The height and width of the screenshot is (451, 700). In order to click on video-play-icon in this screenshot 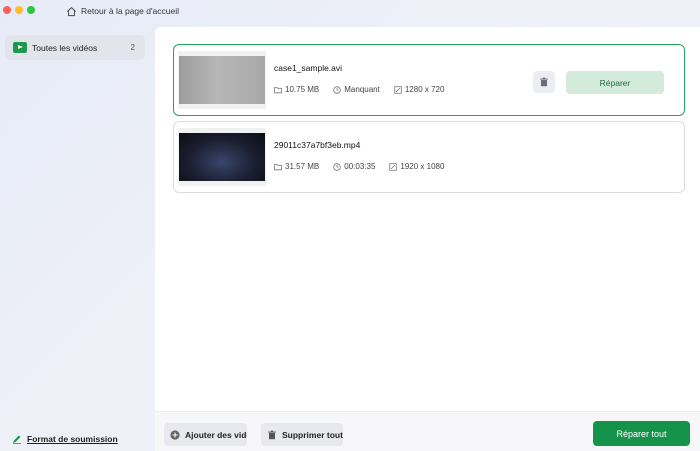, I will do `click(20, 47)`.